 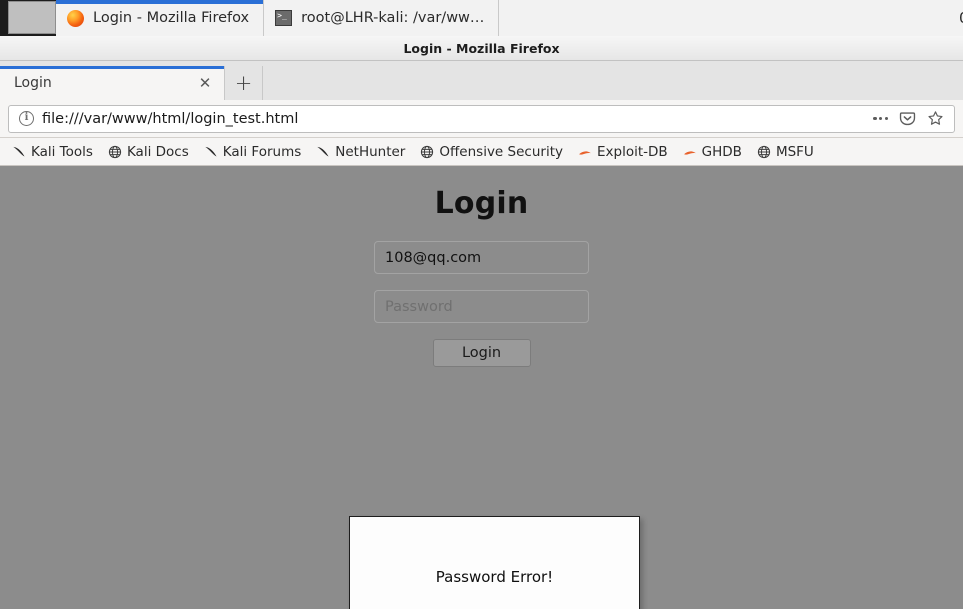 I want to click on taskbar-placeholder-box, so click(x=32, y=17).